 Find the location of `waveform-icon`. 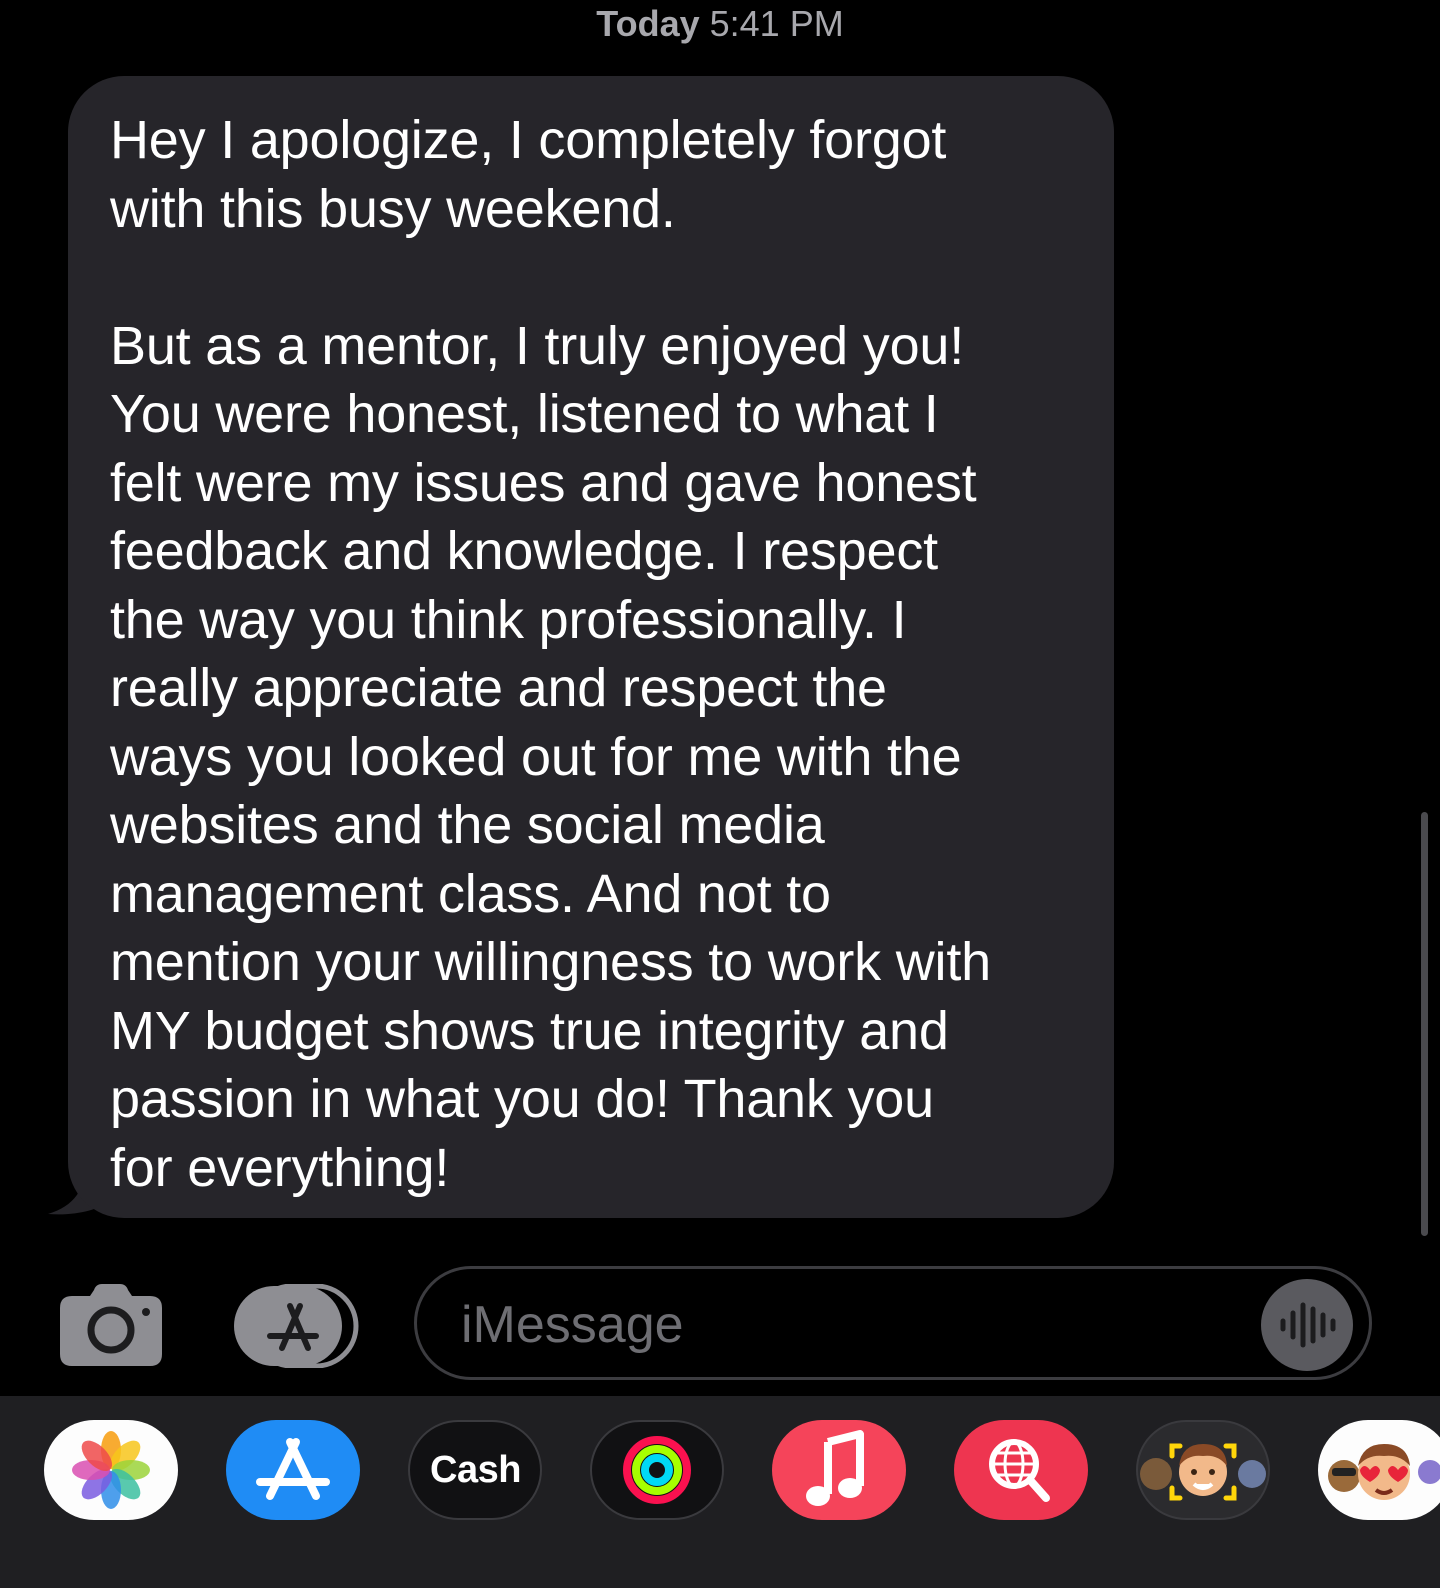

waveform-icon is located at coordinates (1308, 1325).